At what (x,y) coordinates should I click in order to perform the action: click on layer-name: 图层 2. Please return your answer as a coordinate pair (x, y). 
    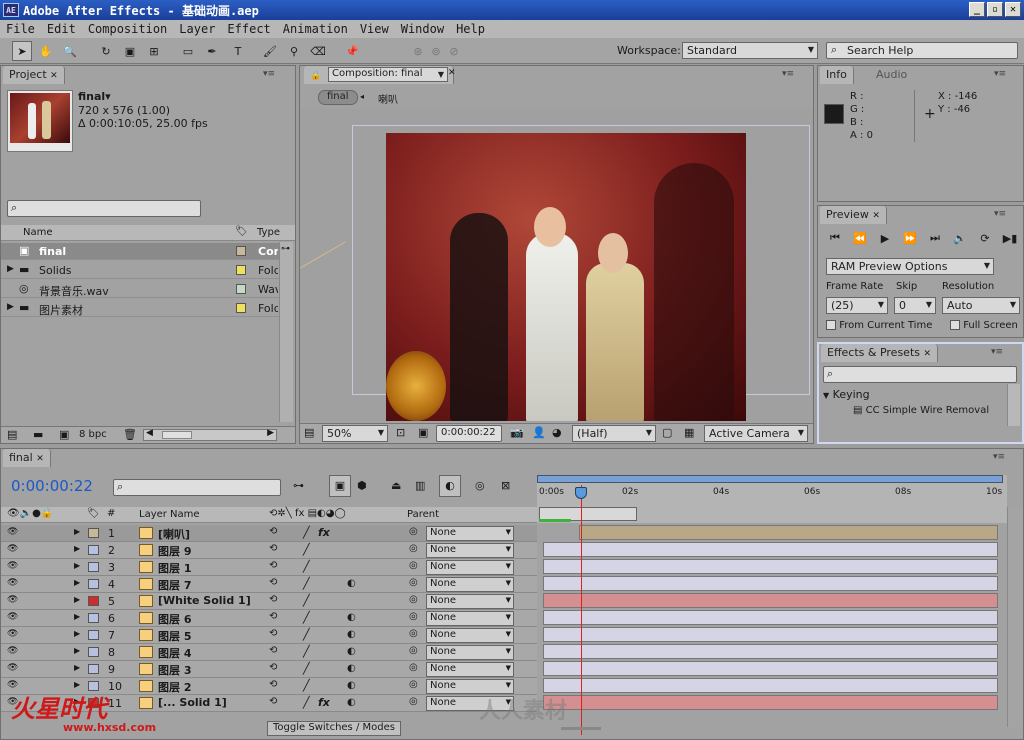
    Looking at the image, I should click on (174, 687).